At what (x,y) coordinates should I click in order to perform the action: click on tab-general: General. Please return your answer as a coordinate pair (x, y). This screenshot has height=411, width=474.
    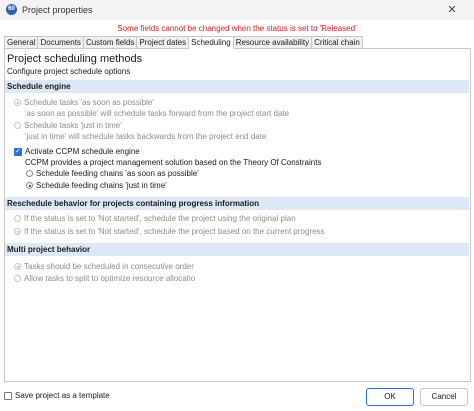
    Looking at the image, I should click on (21, 42).